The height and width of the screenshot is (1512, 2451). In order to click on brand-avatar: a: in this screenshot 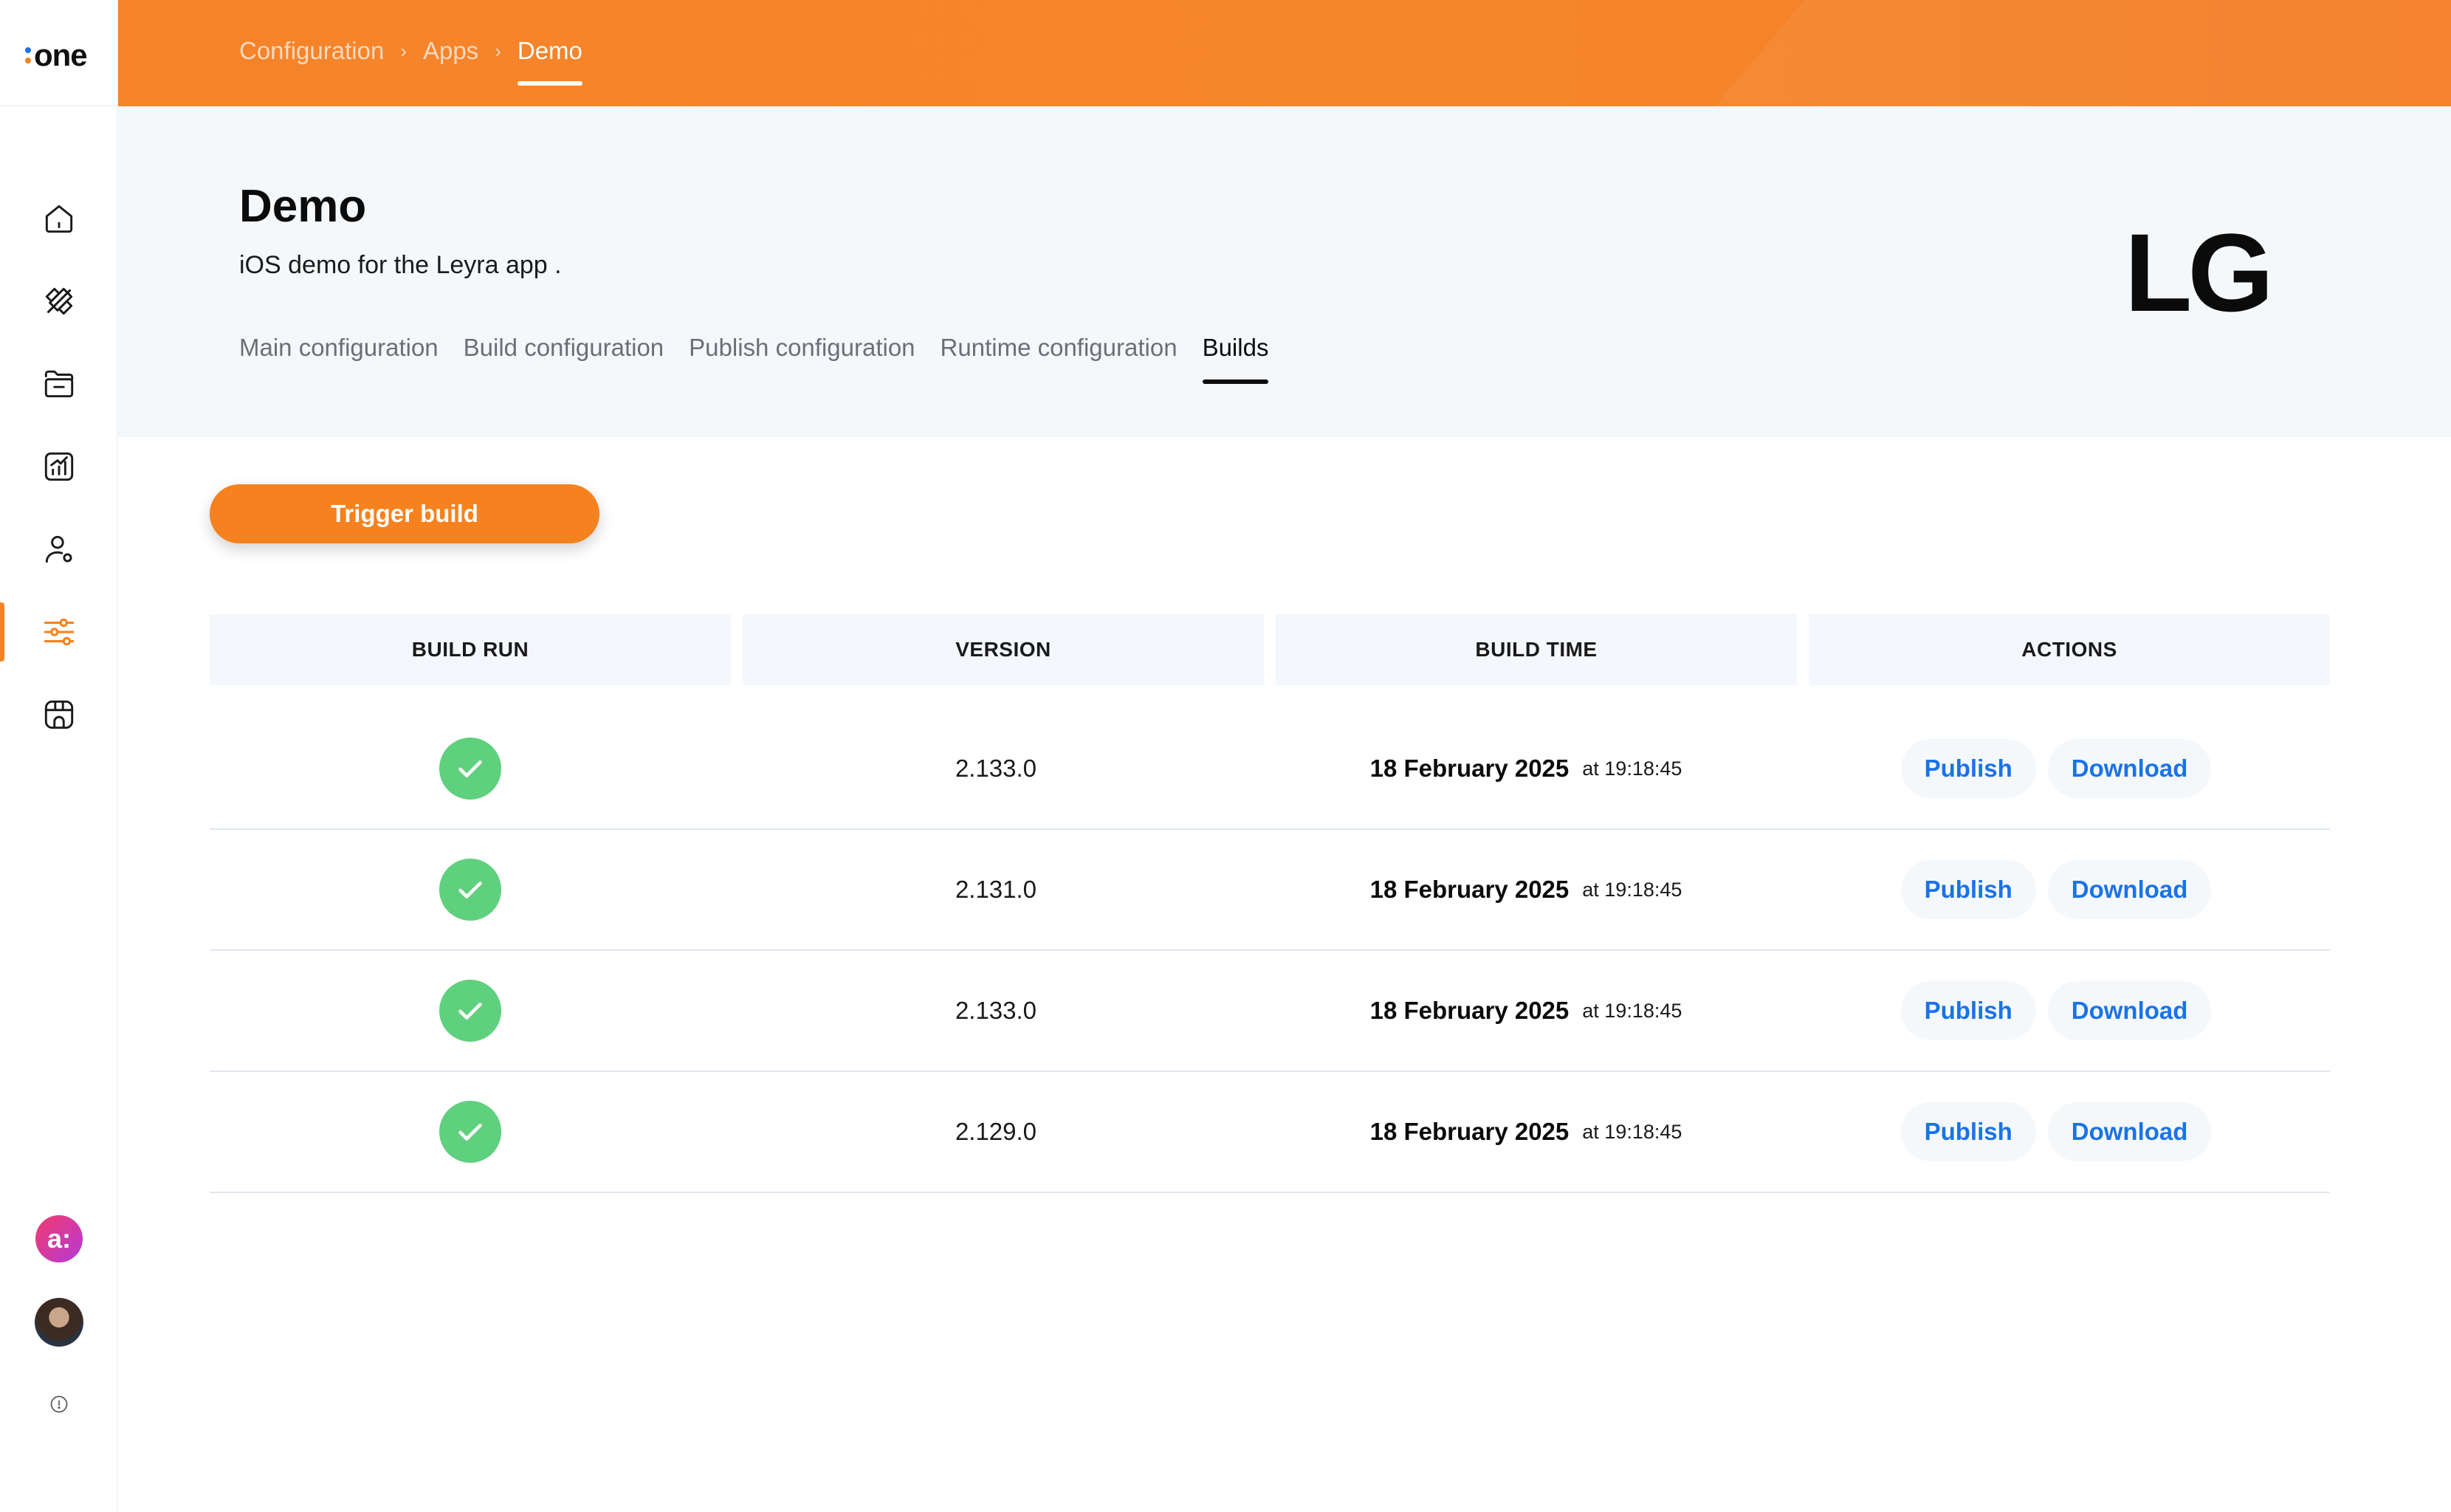, I will do `click(59, 1238)`.